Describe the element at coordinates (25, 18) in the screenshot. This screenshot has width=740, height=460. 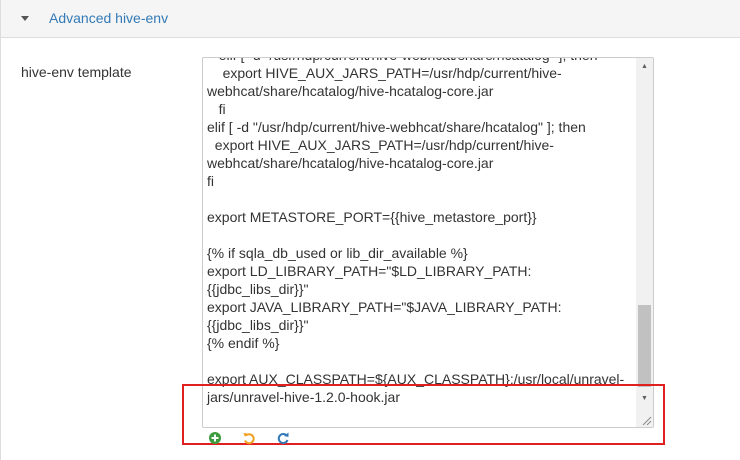
I see `caret-down-icon` at that location.